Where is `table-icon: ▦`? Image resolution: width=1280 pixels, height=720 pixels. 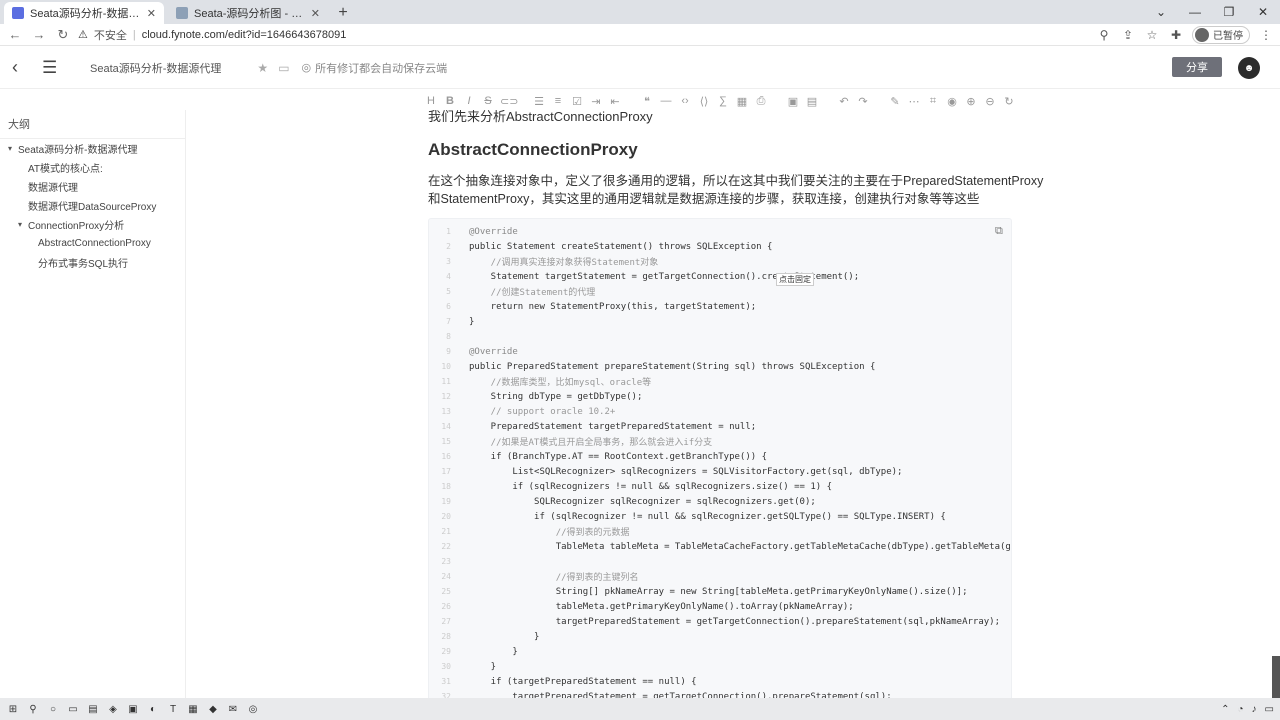
table-icon: ▦ is located at coordinates (742, 101).